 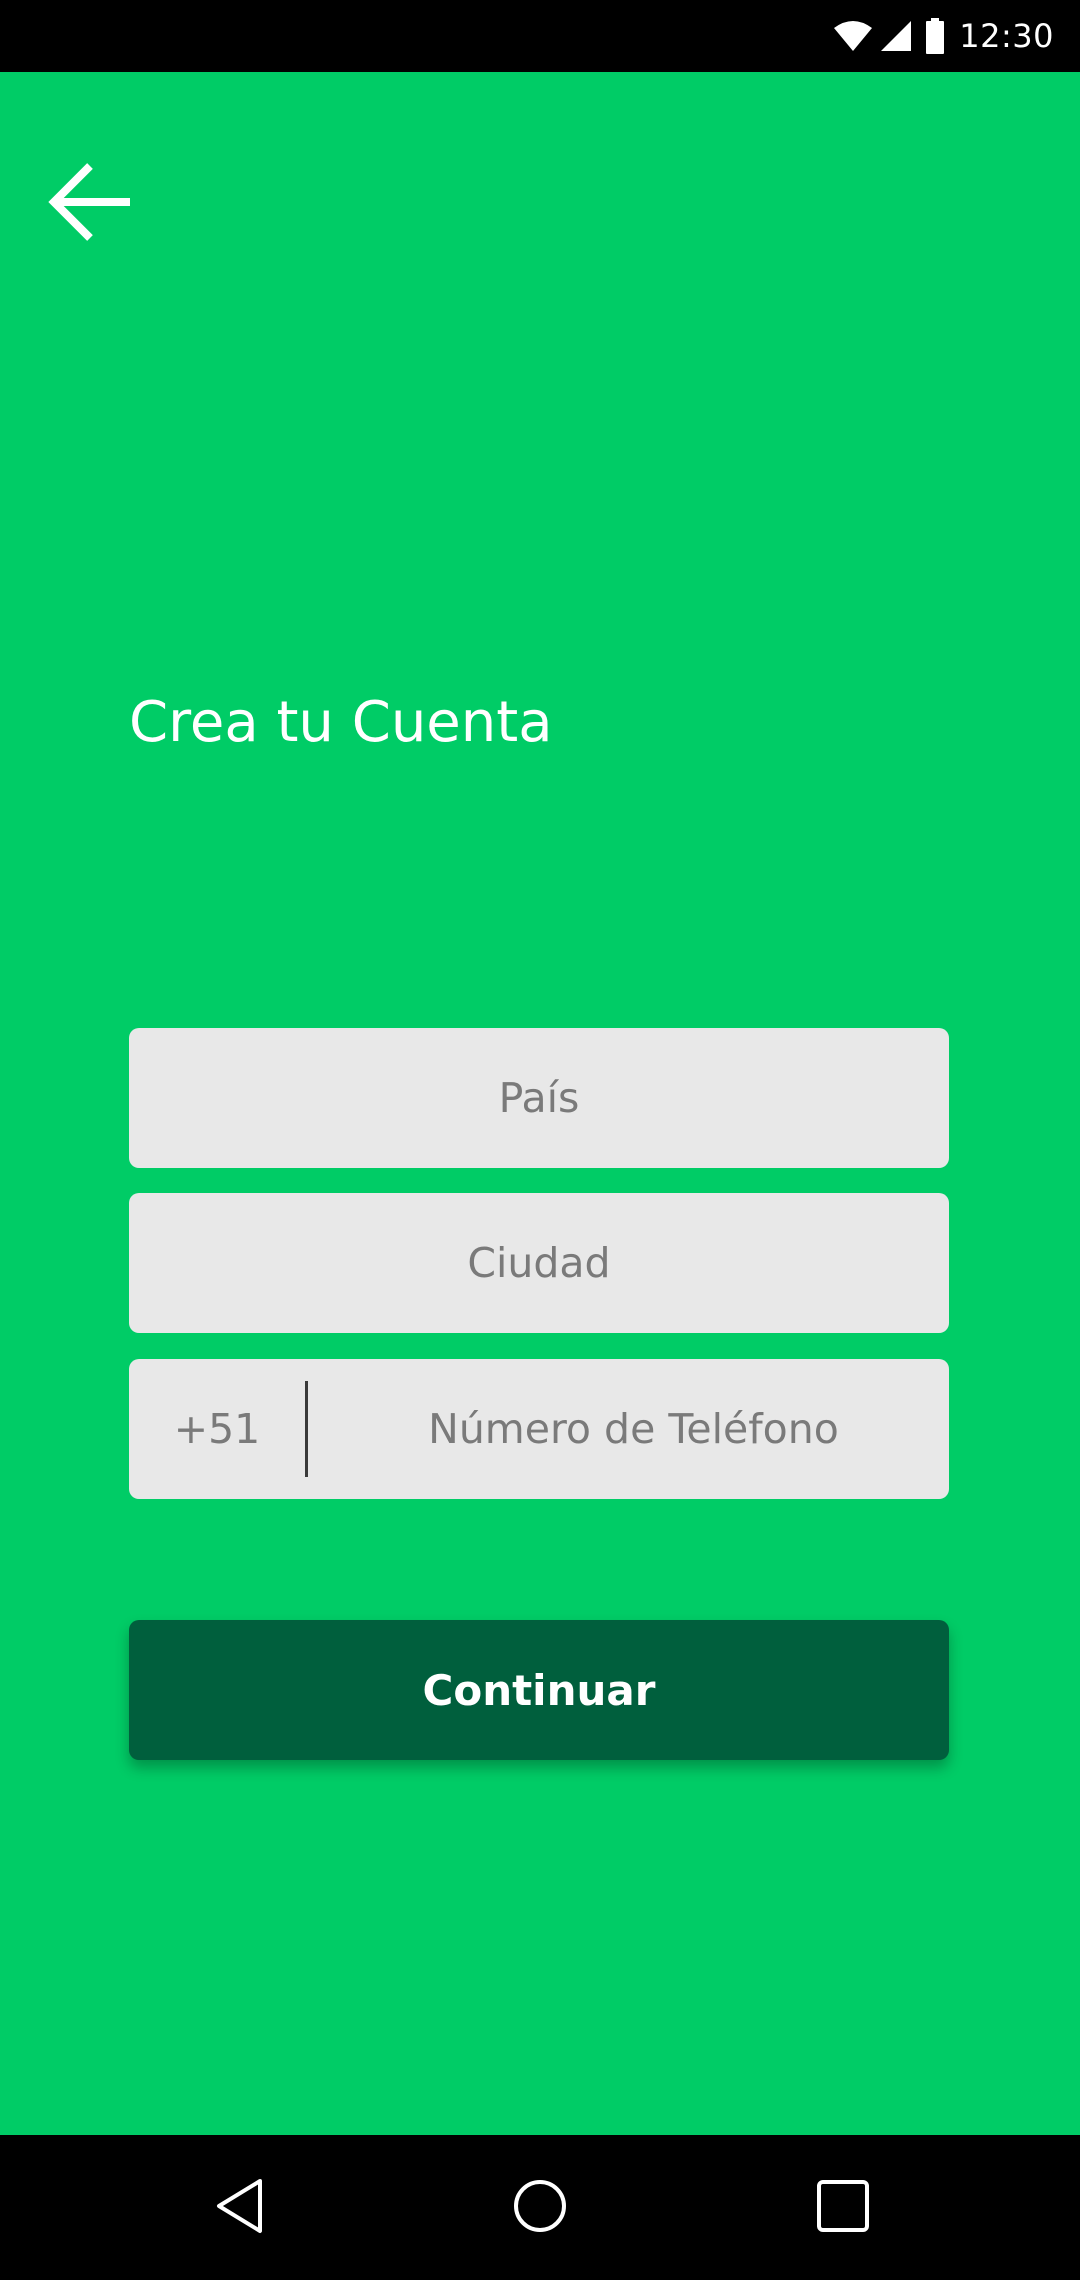 What do you see at coordinates (540, 36) in the screenshot?
I see `status-bar: 12:30` at bounding box center [540, 36].